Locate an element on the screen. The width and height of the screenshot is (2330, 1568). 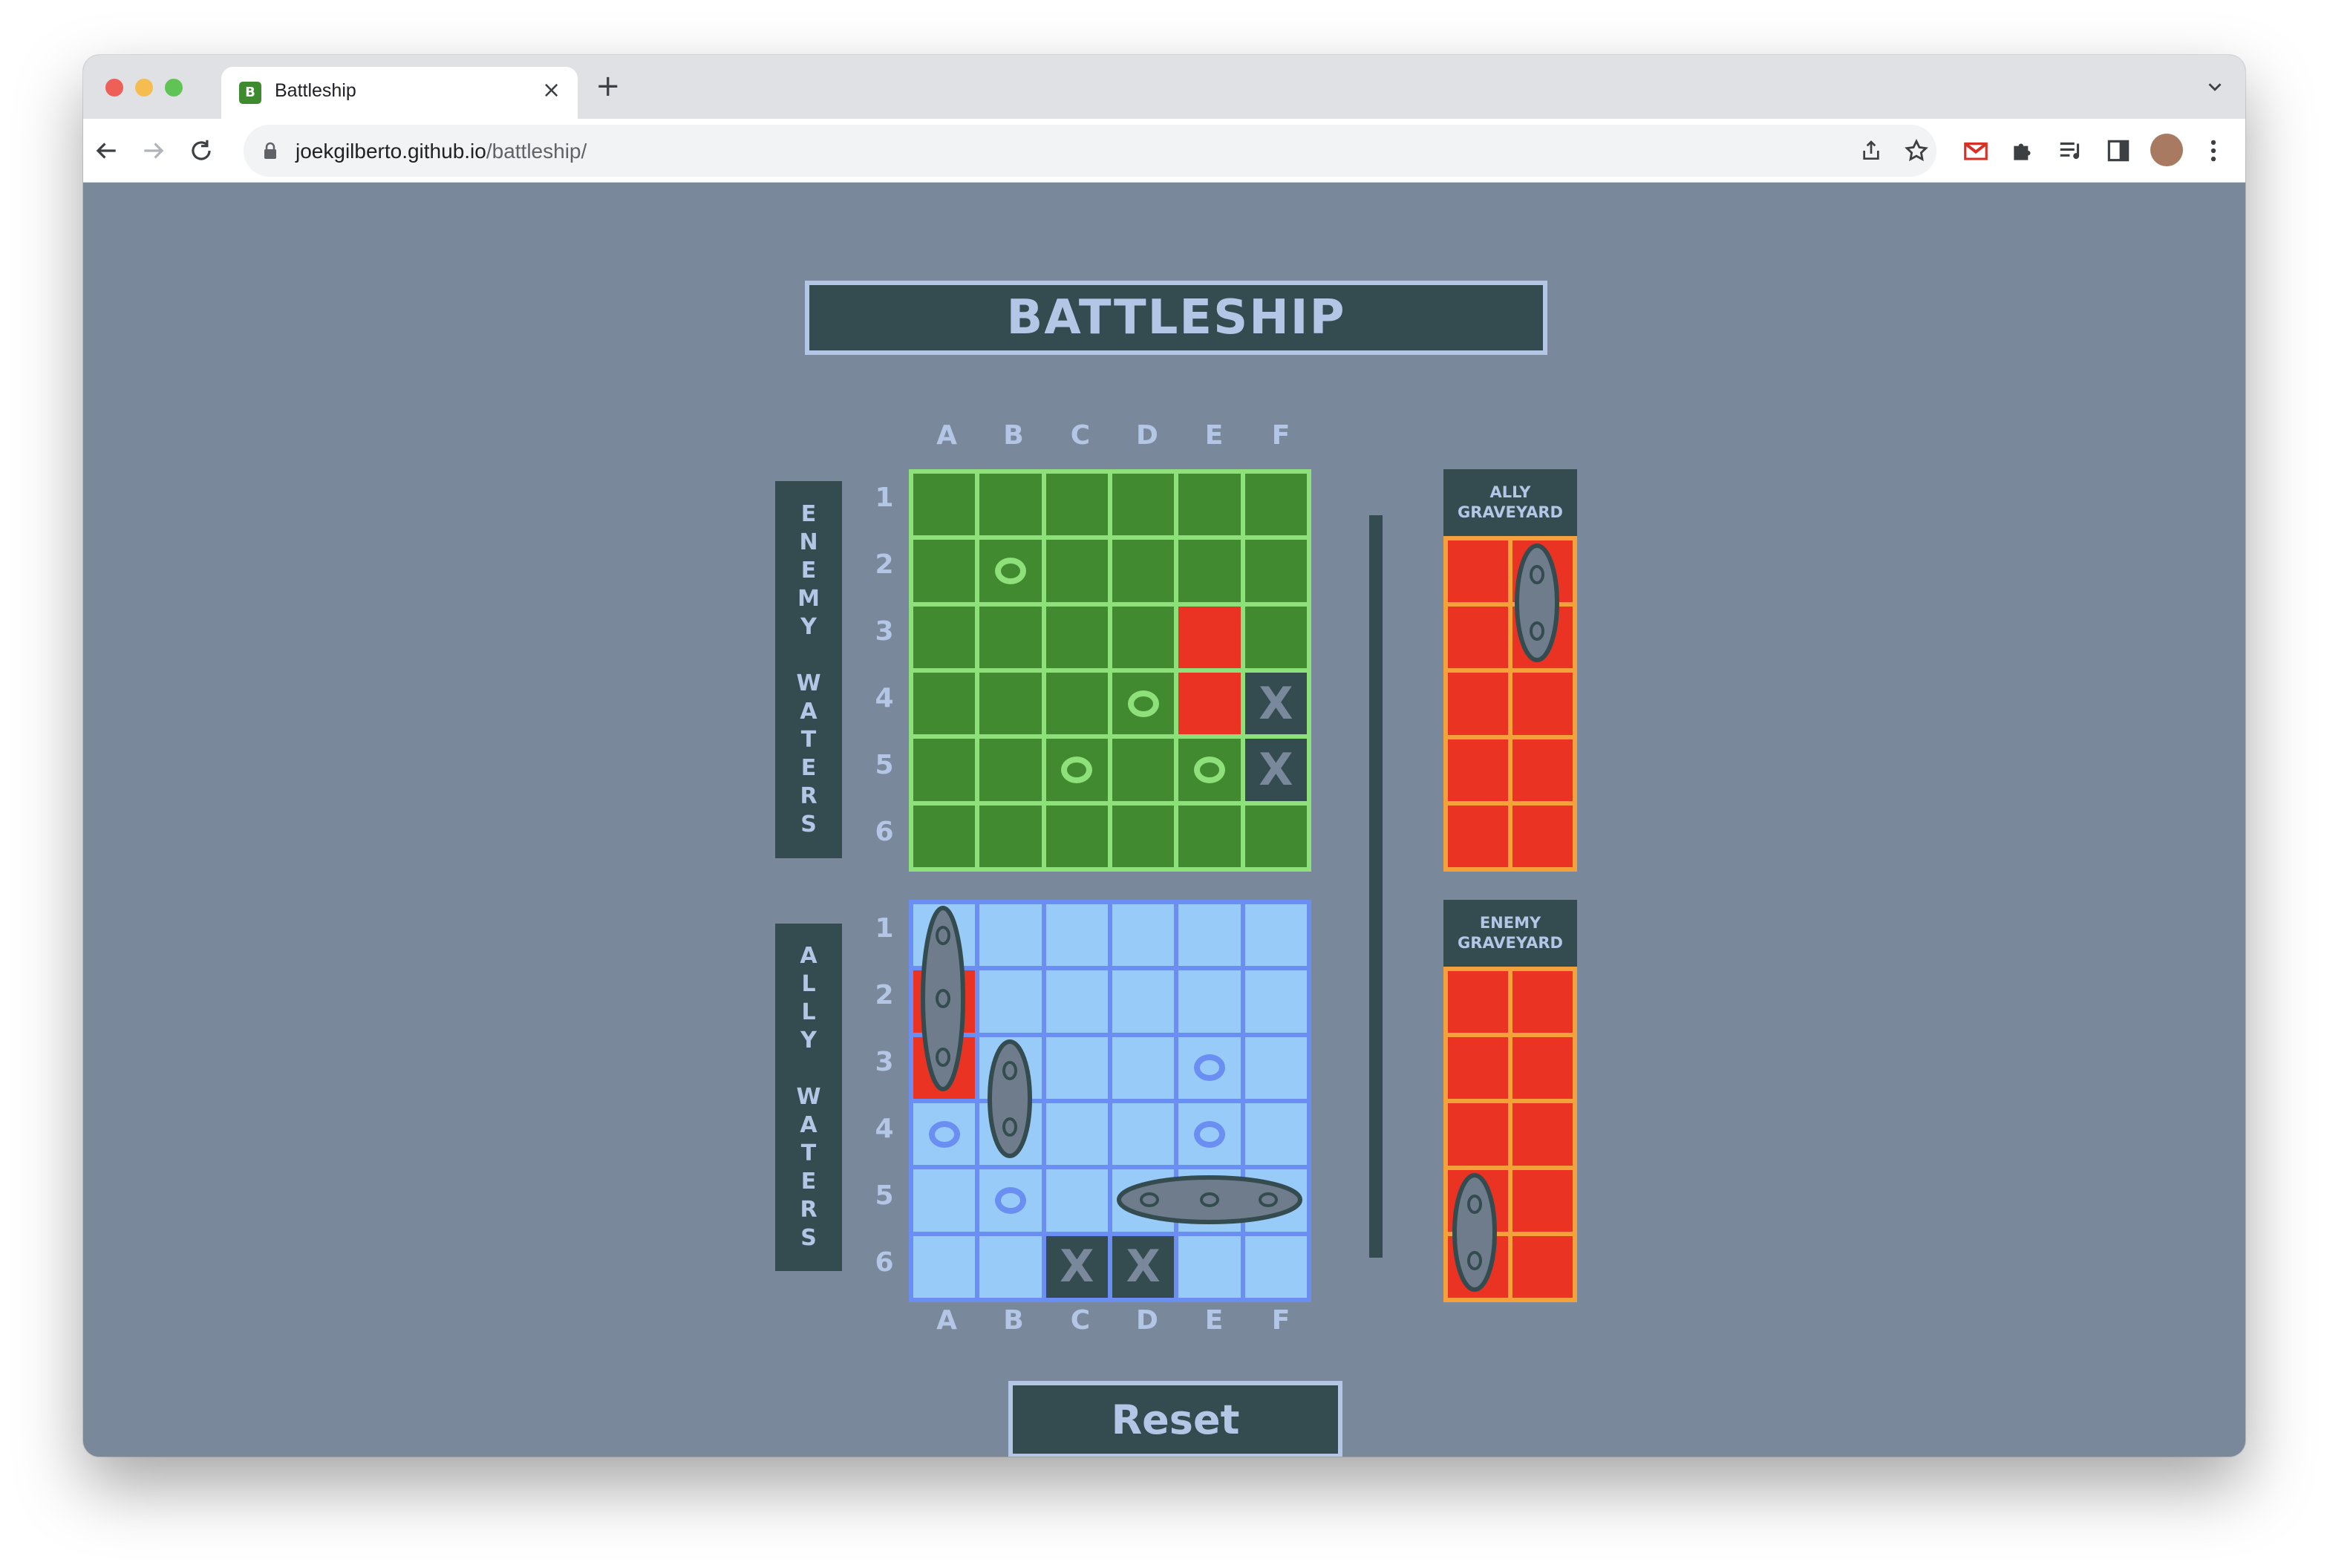
ally-graveyard-header: ALLY GRAVEYARD is located at coordinates (1510, 502).